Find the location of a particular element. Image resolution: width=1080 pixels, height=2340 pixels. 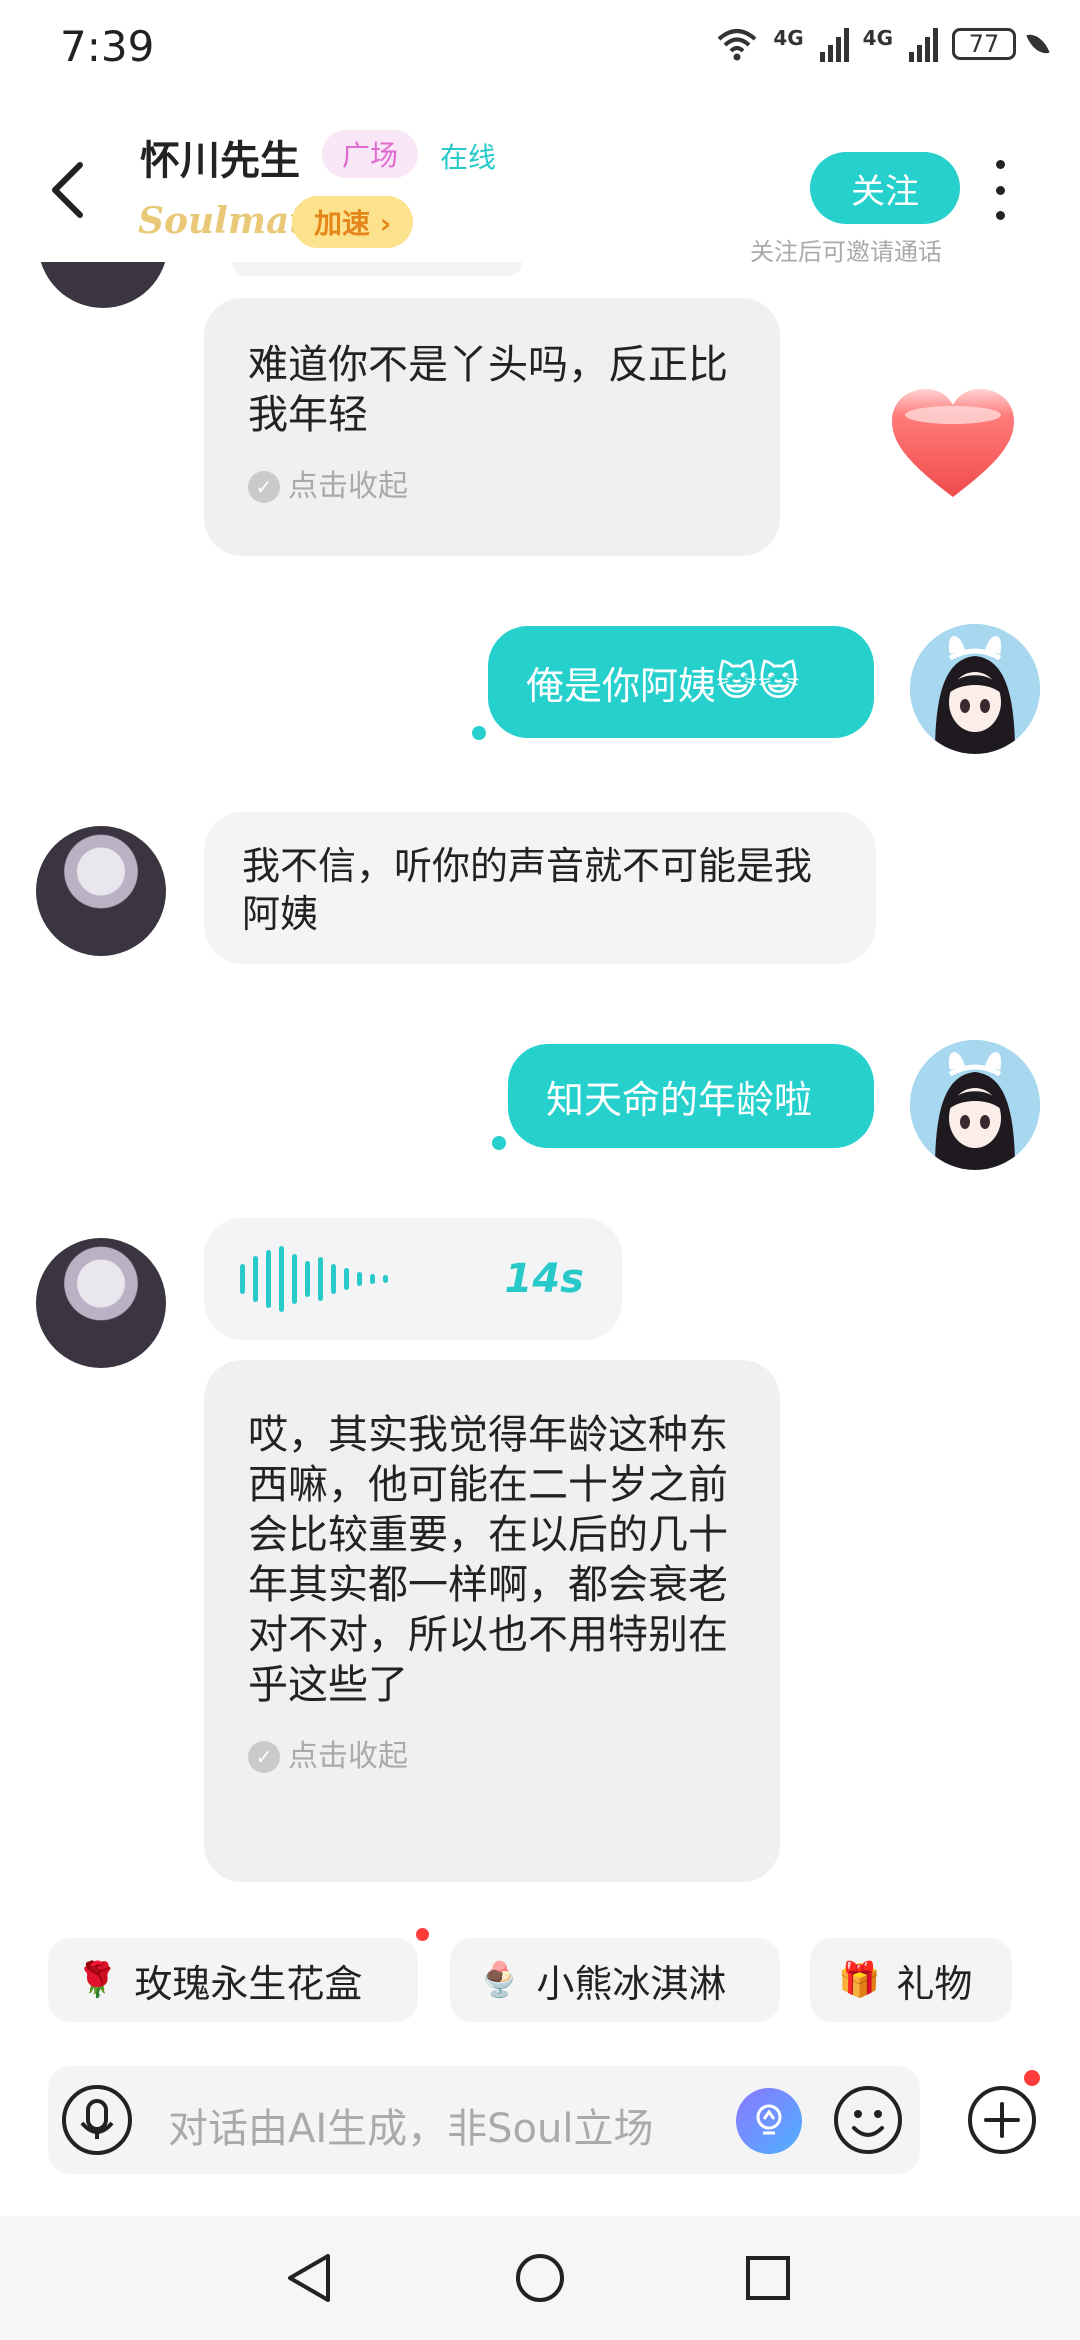

voice-input-icon is located at coordinates (97, 2120).